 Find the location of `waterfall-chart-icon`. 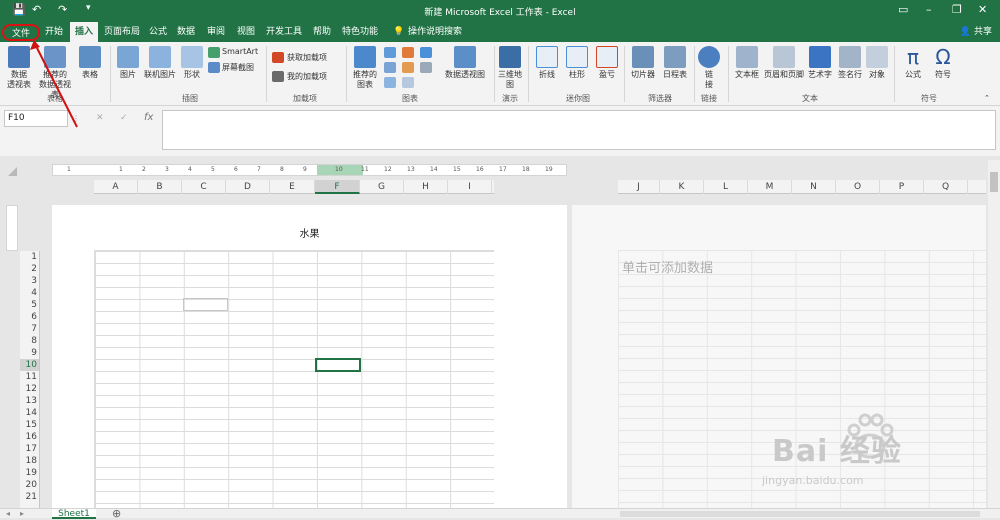

waterfall-chart-icon is located at coordinates (408, 82).